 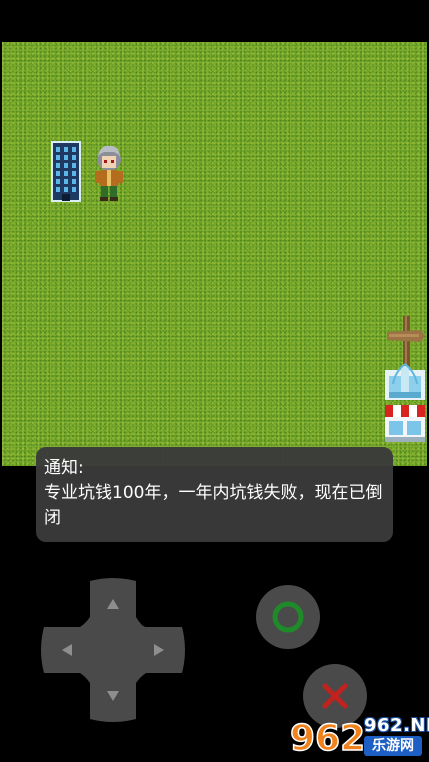 What do you see at coordinates (109, 173) in the screenshot?
I see `player-character-sprite` at bounding box center [109, 173].